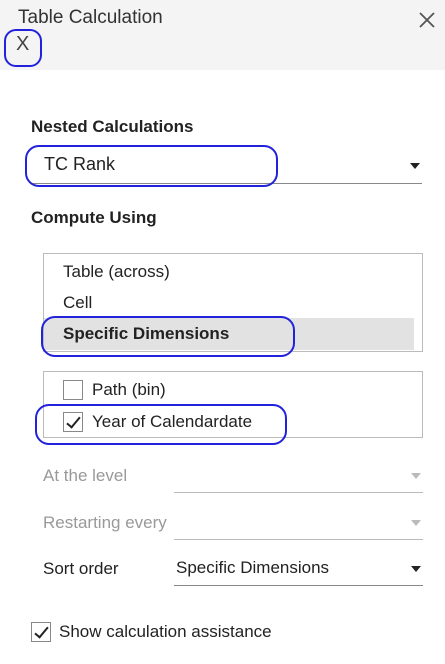 This screenshot has height=664, width=445. Describe the element at coordinates (94, 217) in the screenshot. I see `compute-using-label: Compute Using` at that location.